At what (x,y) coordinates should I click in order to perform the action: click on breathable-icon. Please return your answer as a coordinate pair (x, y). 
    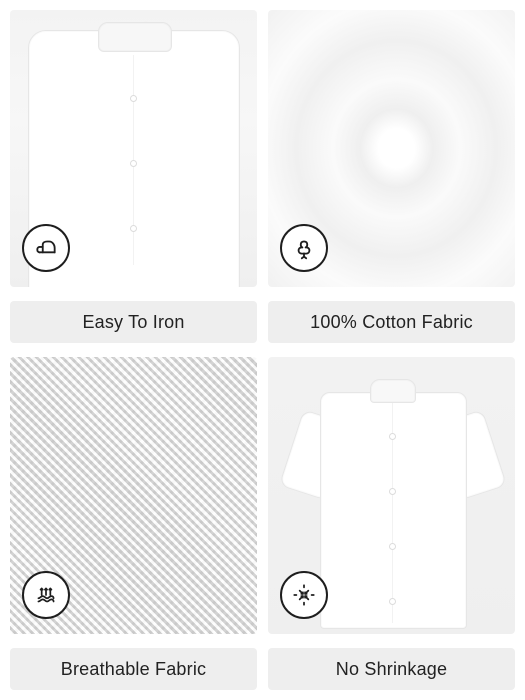
    Looking at the image, I should click on (46, 595).